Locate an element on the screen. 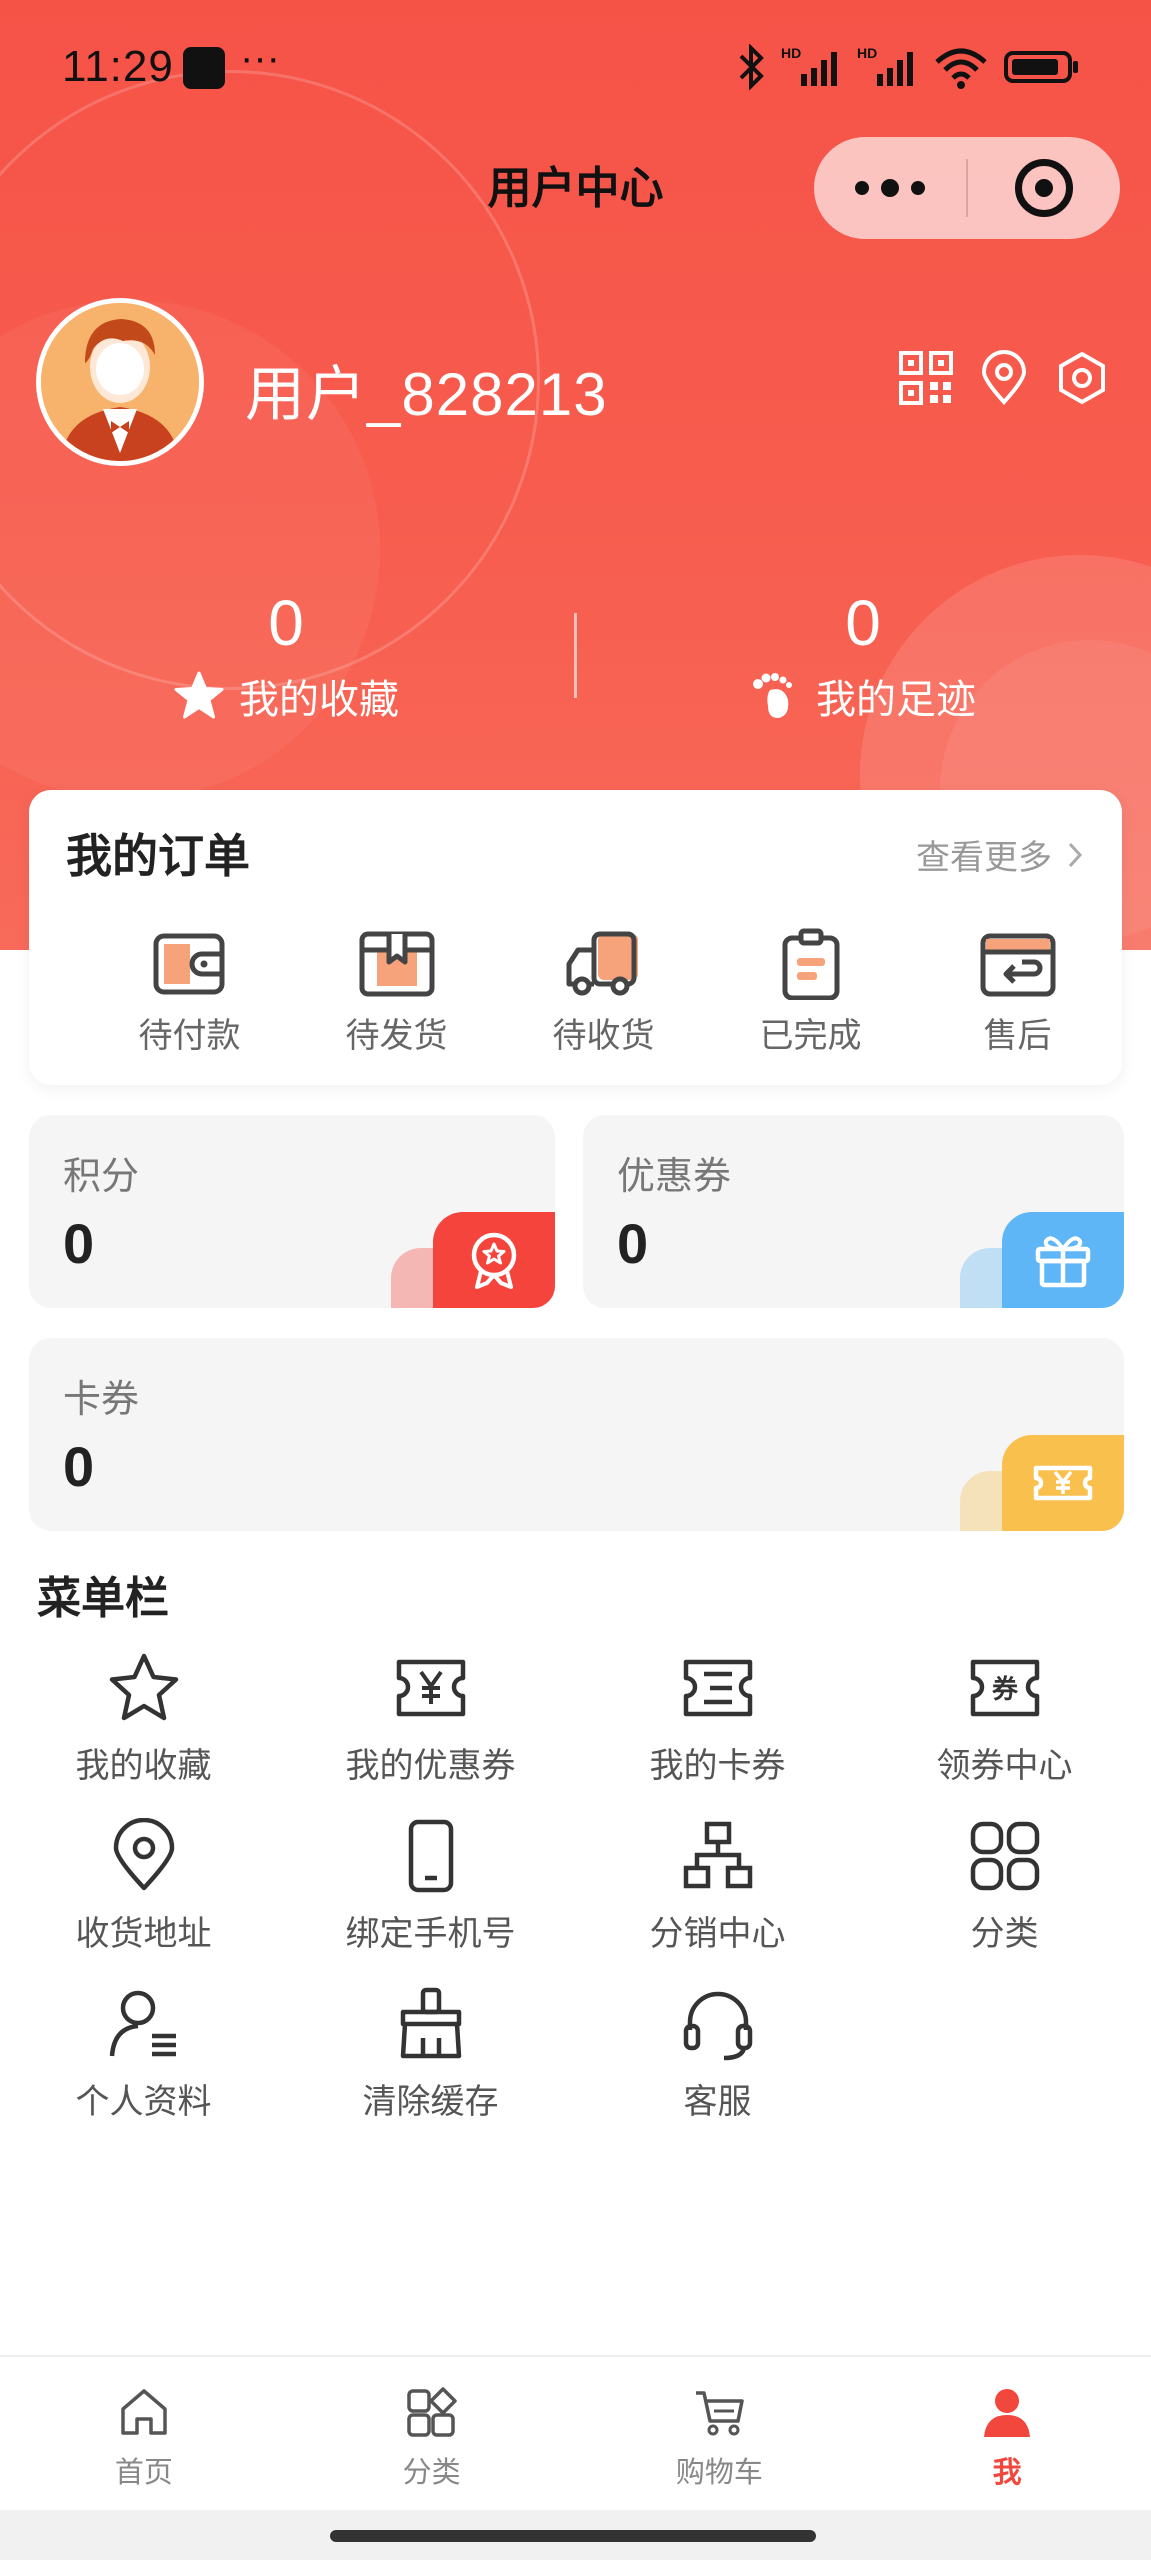 This screenshot has height=2560, width=1151. tab-me: 我 is located at coordinates (1007, 2433).